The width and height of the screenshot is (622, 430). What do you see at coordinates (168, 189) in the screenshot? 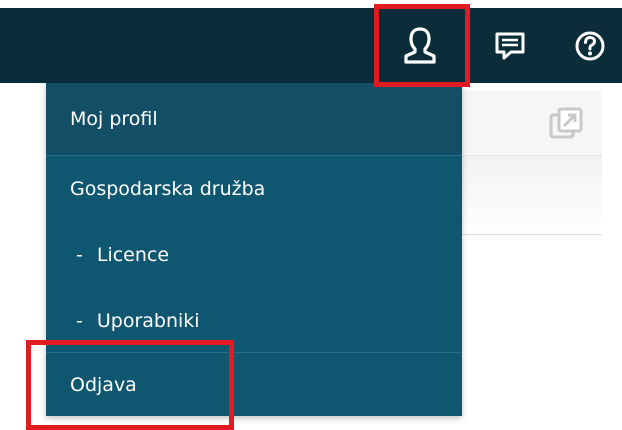
I see `menu-item-label: Gospodarska družba` at bounding box center [168, 189].